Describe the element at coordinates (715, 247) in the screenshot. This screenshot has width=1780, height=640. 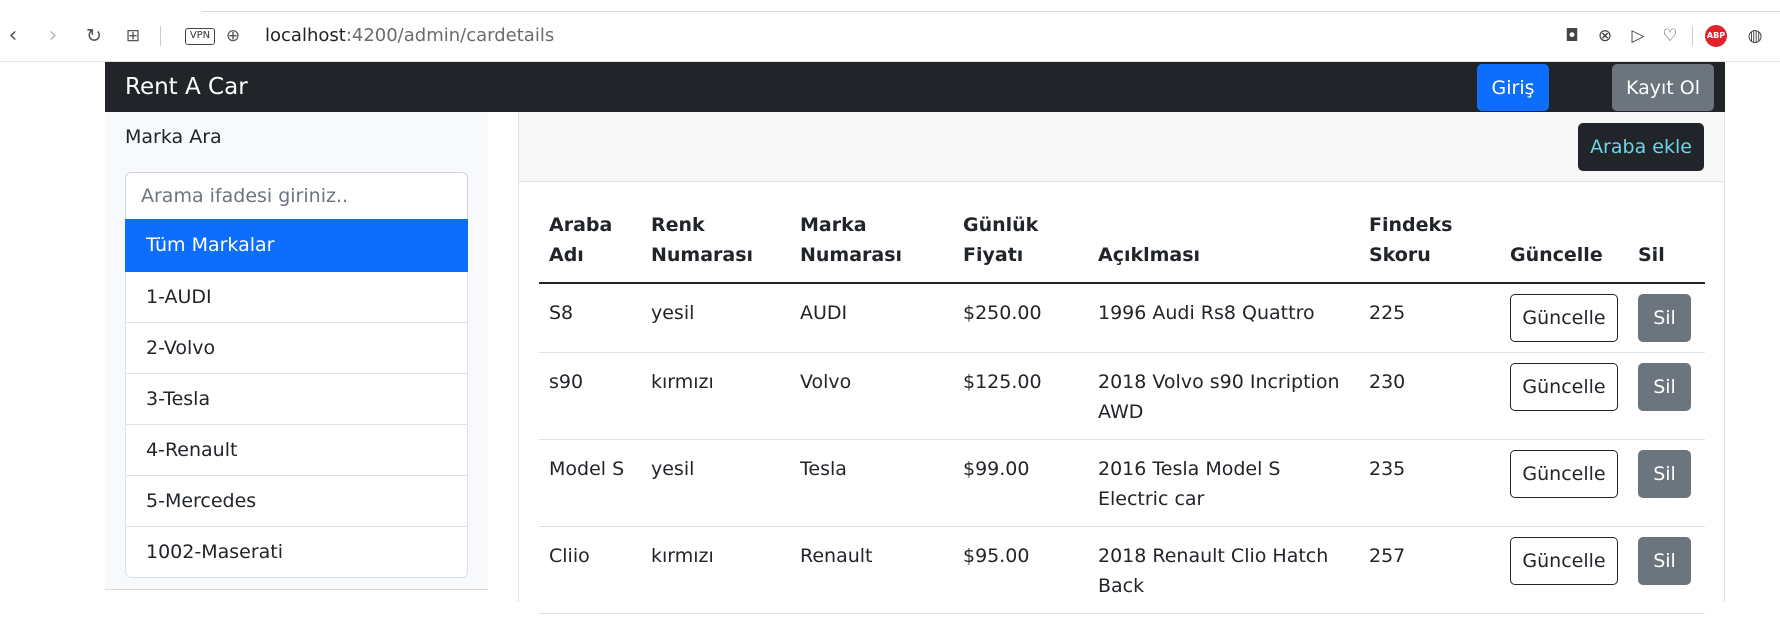
I see `col-header-color: Renk Numarası` at that location.